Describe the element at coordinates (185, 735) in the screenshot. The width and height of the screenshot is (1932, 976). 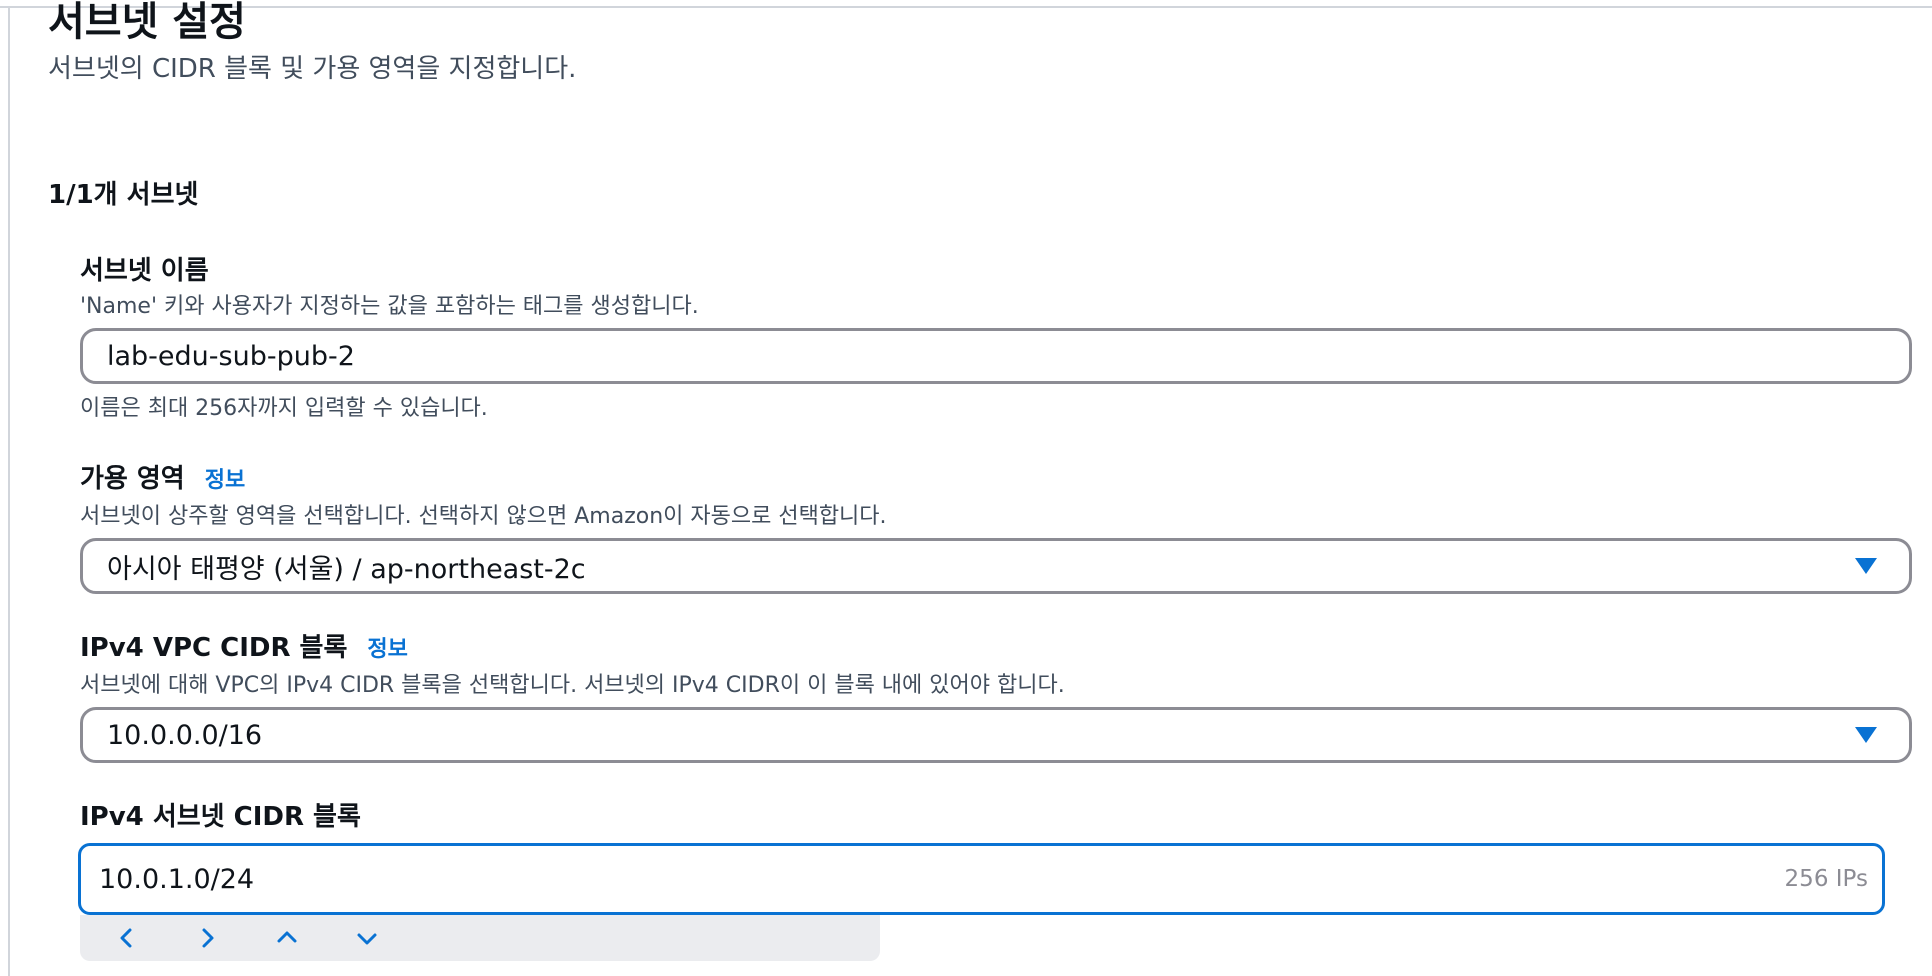
I see `vpc-cidr-selected: 10.0.0.0/16` at that location.